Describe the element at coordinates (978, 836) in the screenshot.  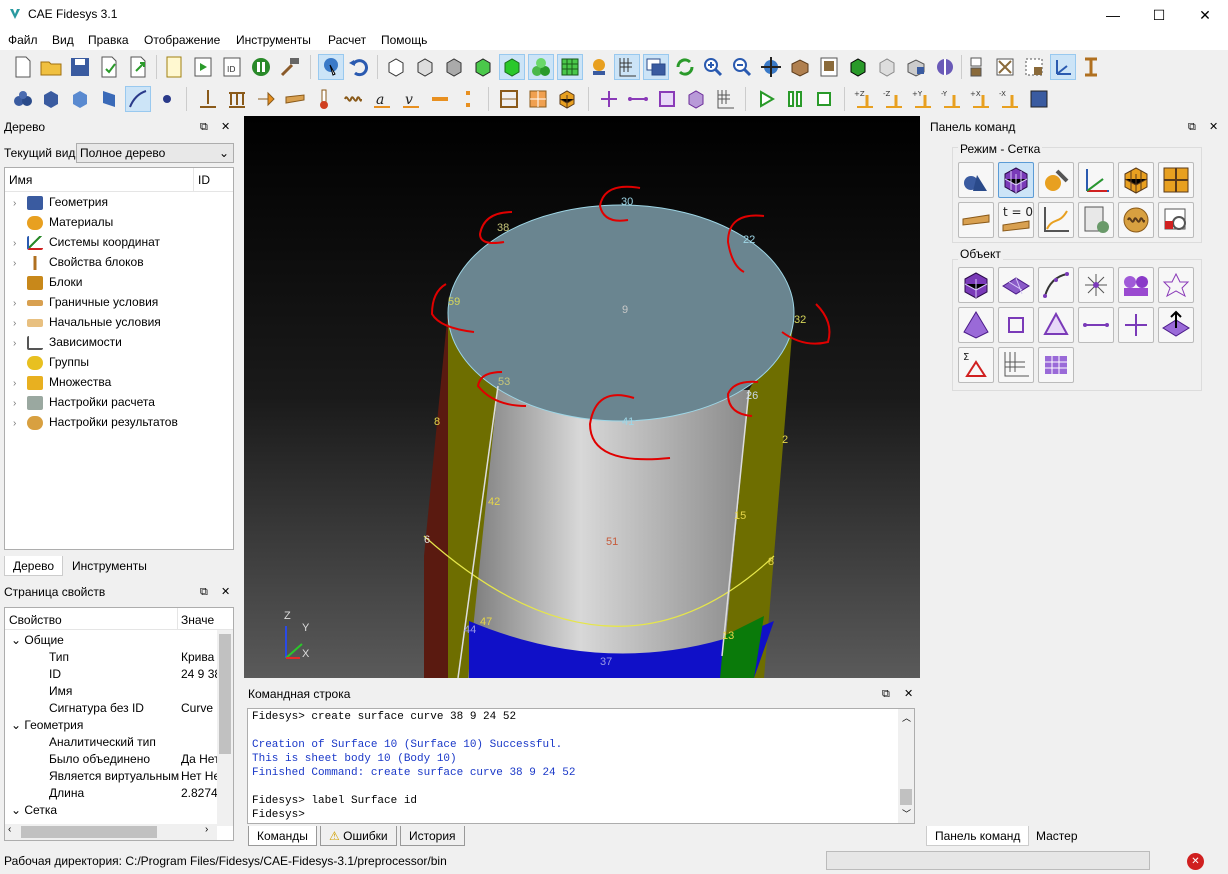
I see `tab-command-panel: Панель команд` at that location.